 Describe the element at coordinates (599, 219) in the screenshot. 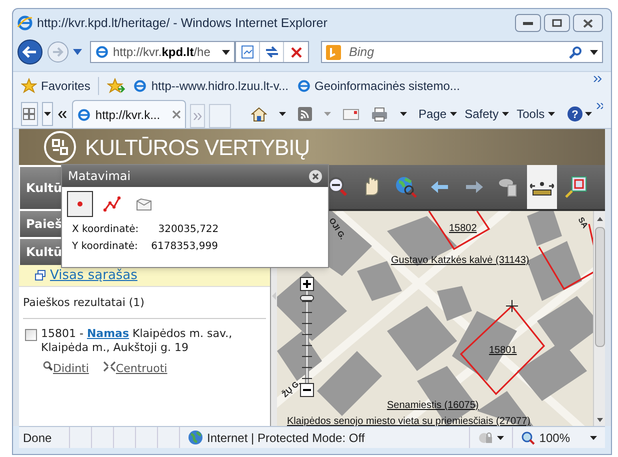

I see `up-arrow-icon` at that location.